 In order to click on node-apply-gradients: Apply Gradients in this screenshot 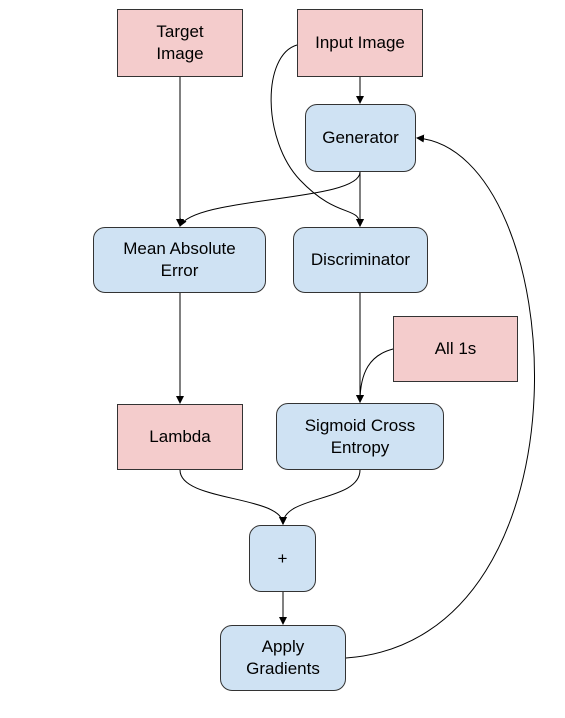, I will do `click(283, 658)`.